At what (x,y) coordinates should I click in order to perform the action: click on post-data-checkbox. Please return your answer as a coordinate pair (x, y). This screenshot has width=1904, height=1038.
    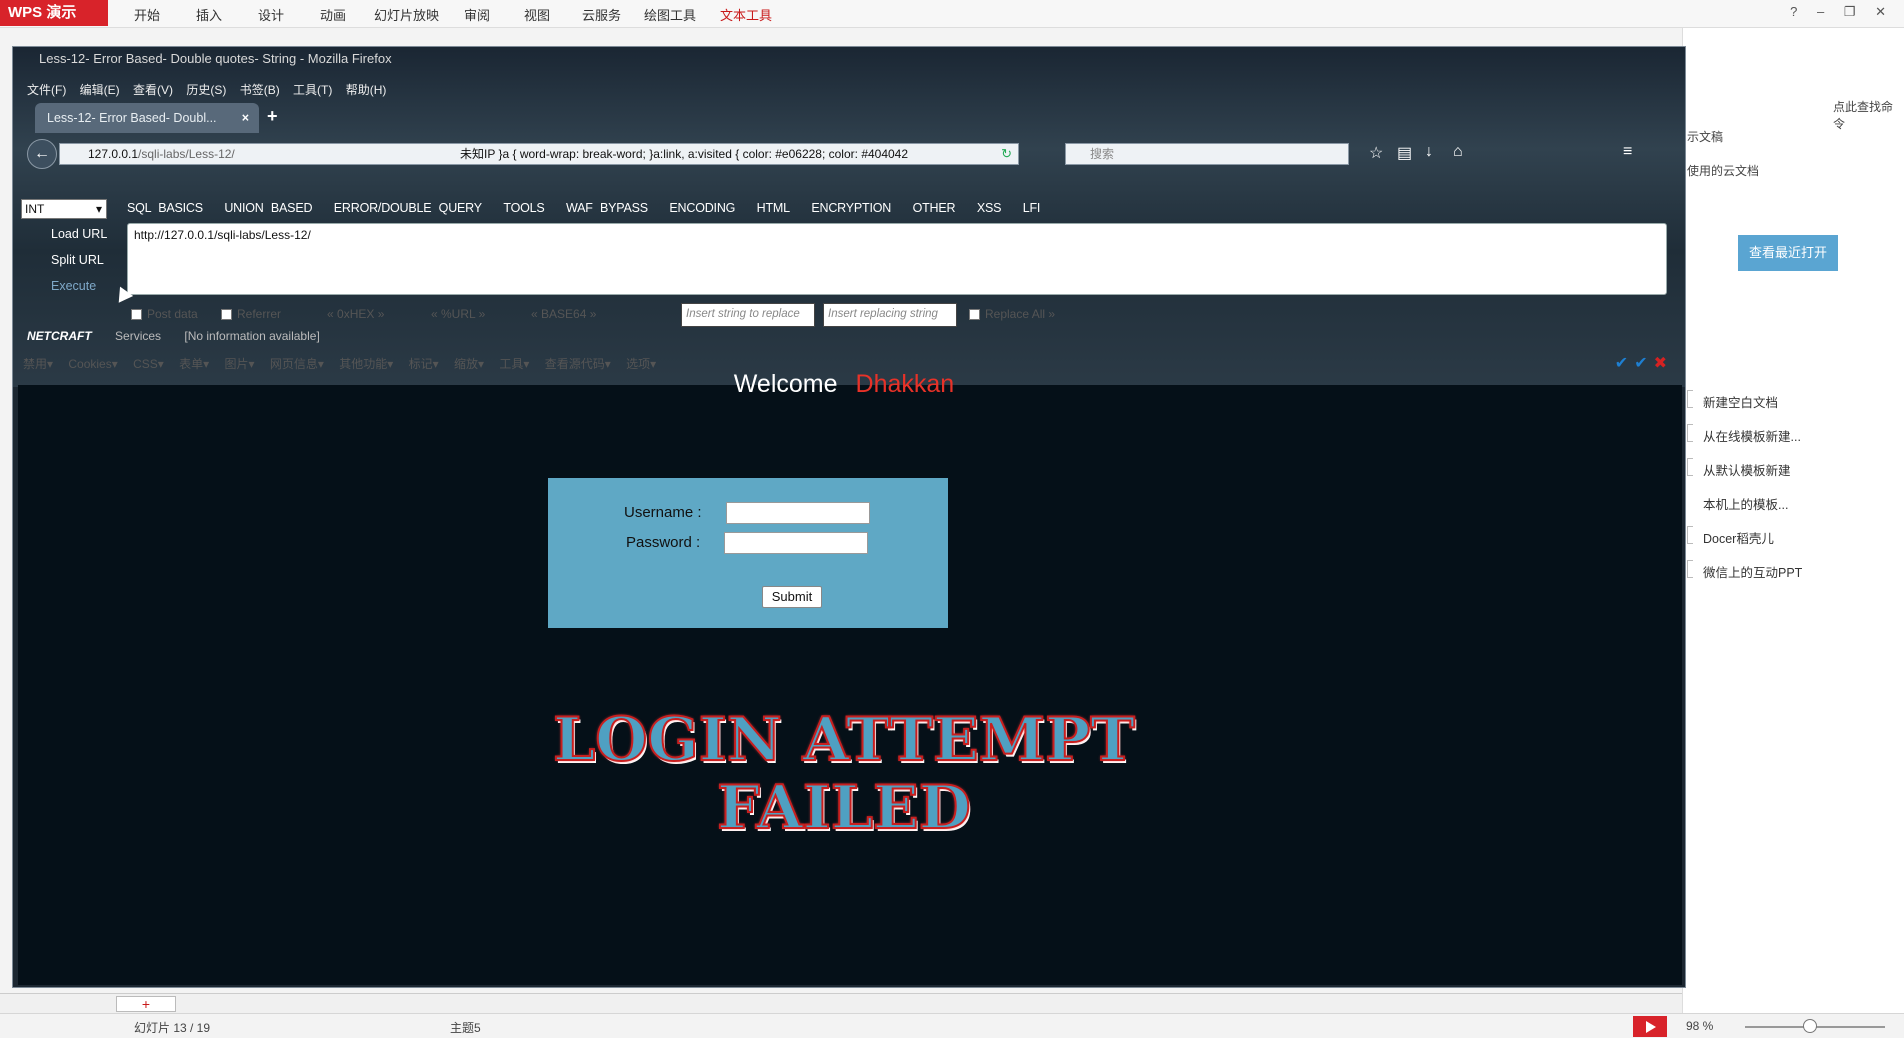
    Looking at the image, I should click on (136, 315).